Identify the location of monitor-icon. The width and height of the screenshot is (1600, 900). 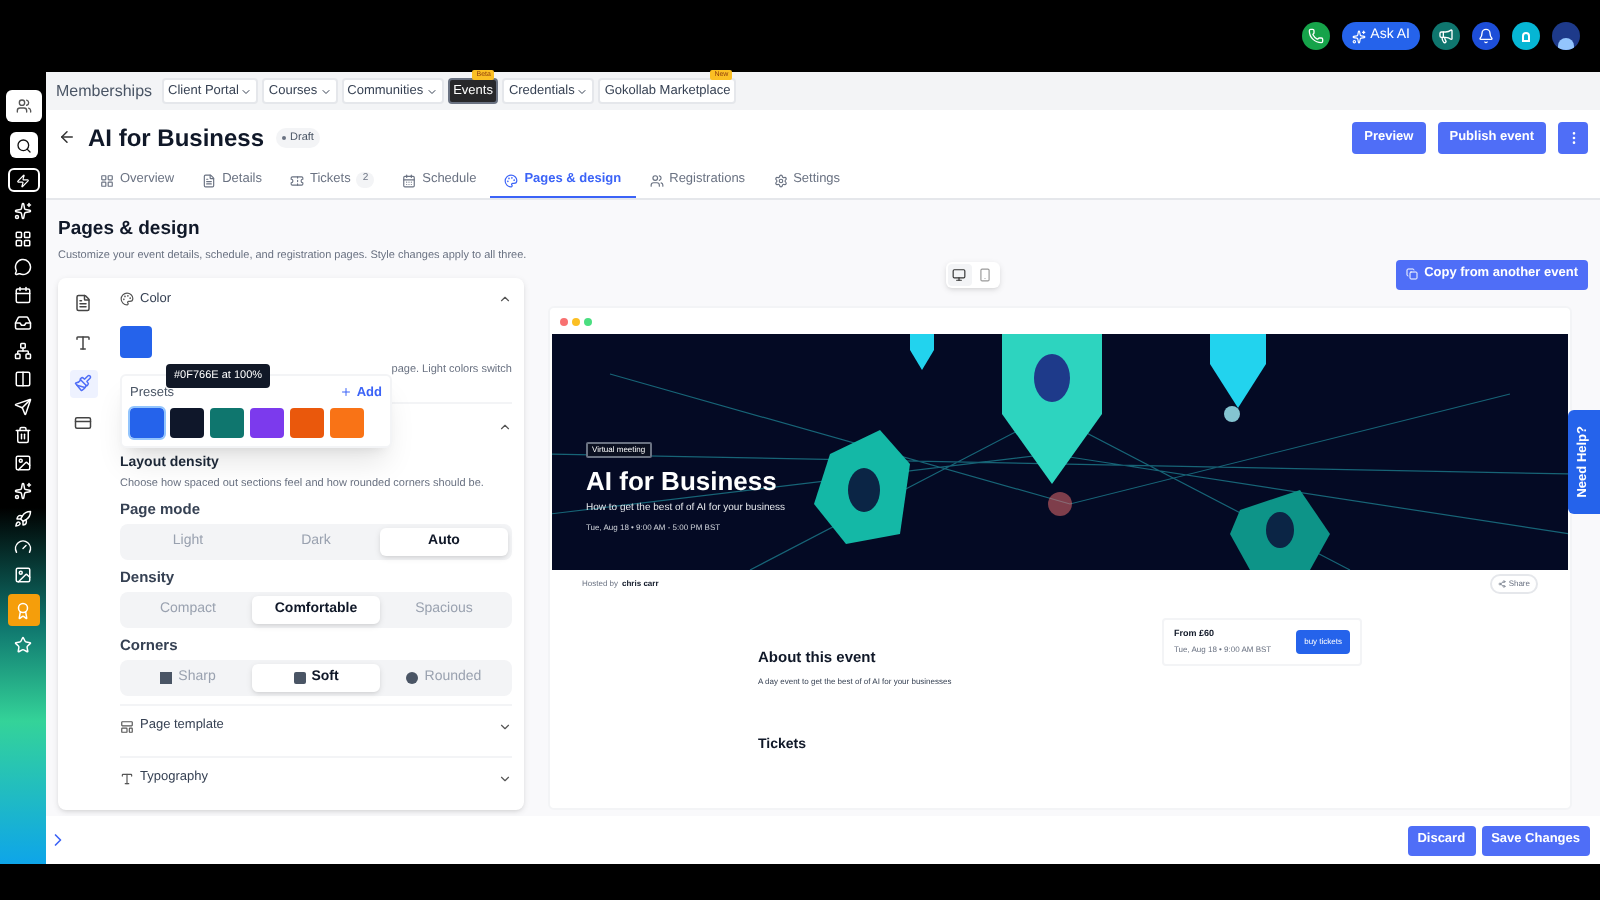
(959, 274).